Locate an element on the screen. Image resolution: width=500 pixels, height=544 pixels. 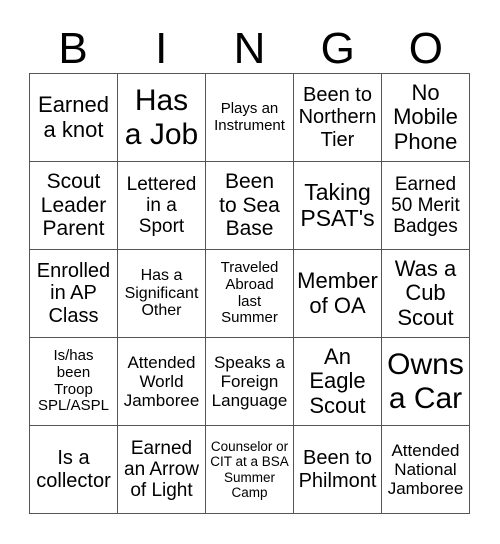
cell-text: Traveled Abroad last Summer is located at coordinates (249, 292).